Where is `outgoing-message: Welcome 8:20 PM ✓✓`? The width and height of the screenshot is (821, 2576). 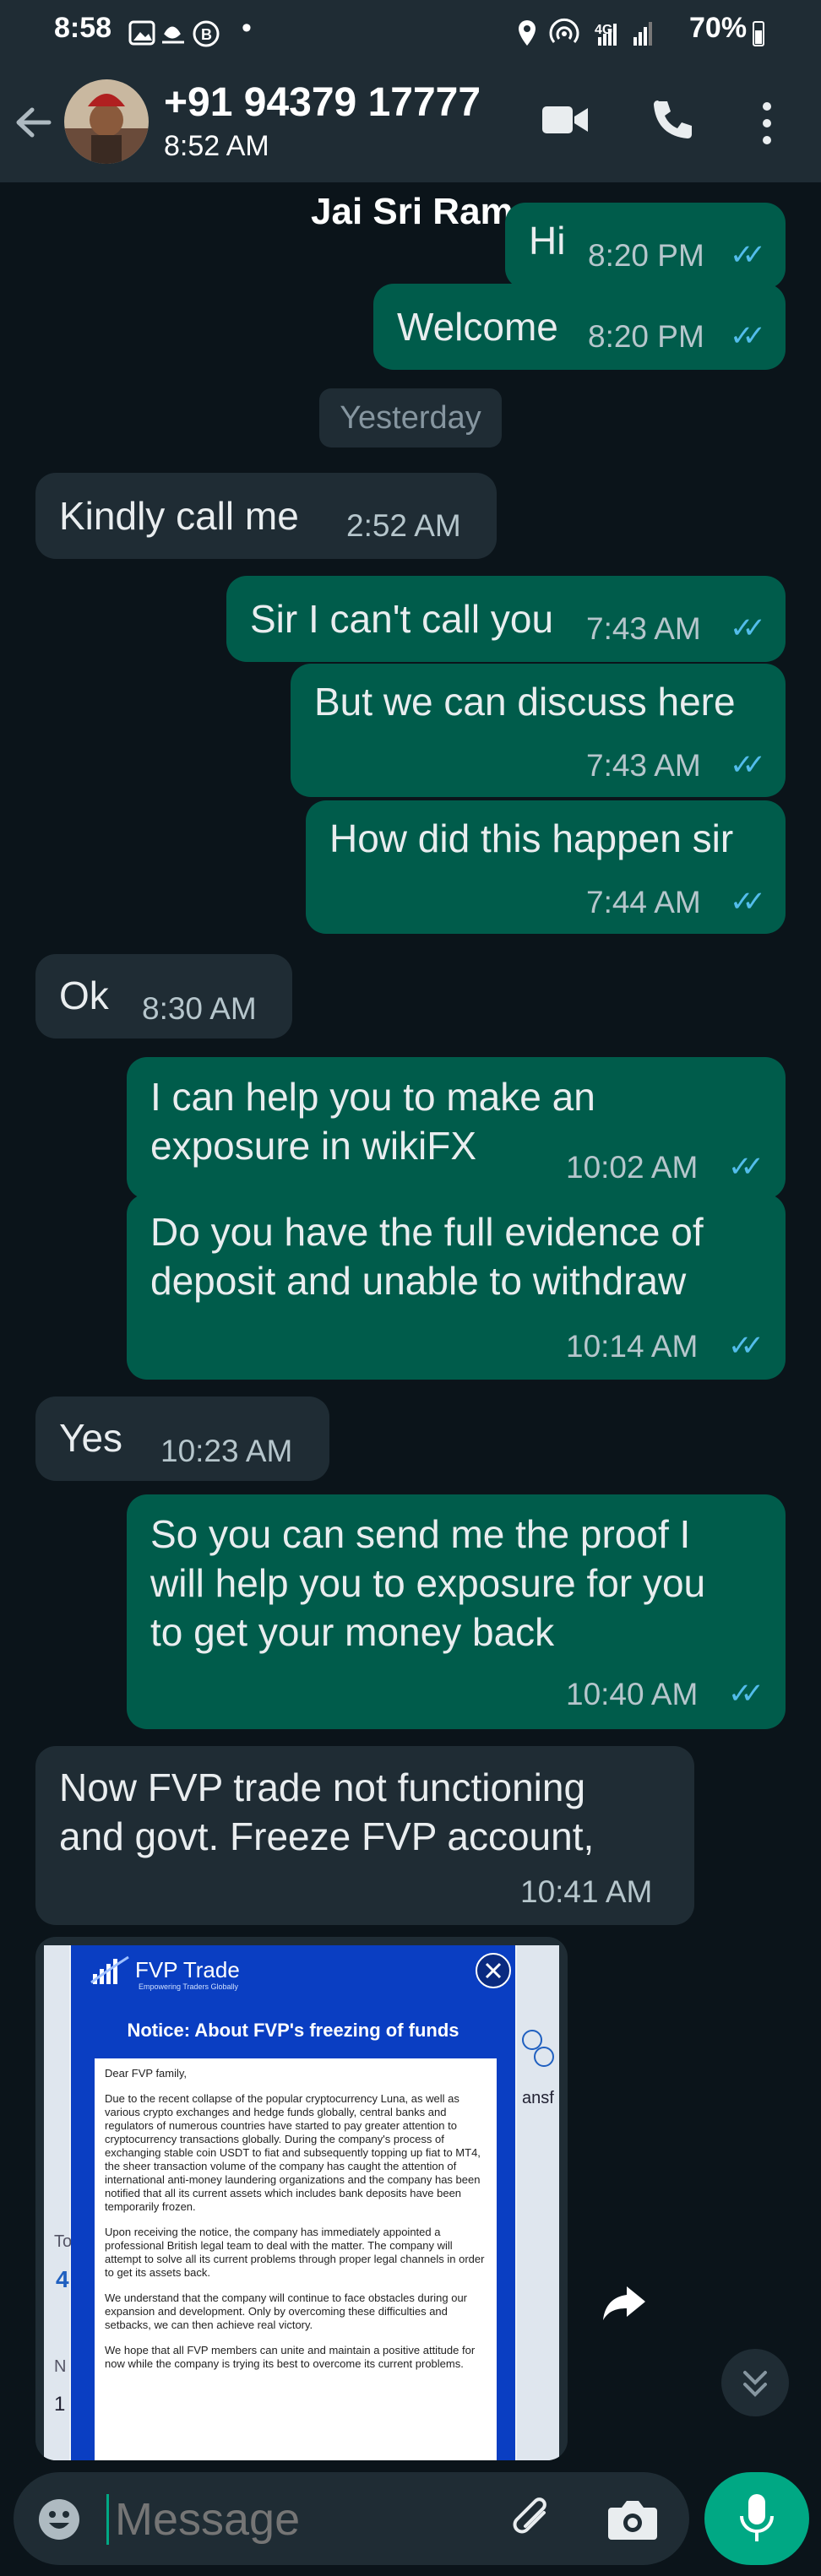
outgoing-message: Welcome 8:20 PM ✓✓ is located at coordinates (579, 327).